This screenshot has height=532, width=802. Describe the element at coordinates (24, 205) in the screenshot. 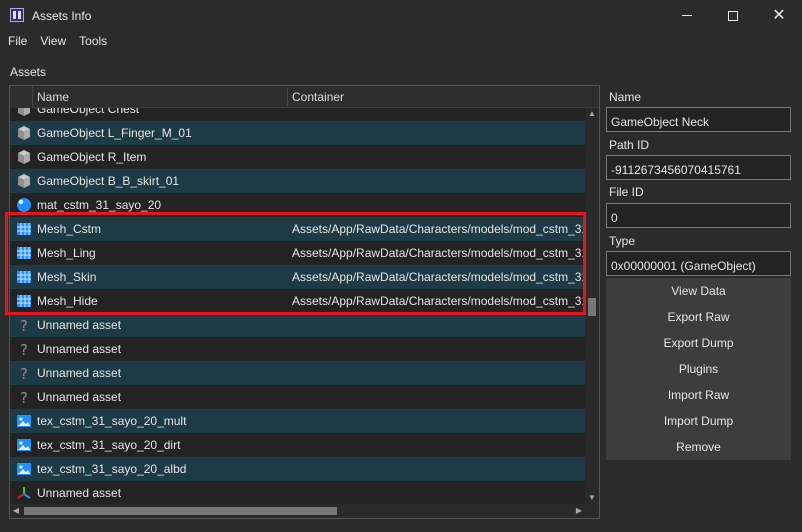

I see `material-sphere-icon` at that location.